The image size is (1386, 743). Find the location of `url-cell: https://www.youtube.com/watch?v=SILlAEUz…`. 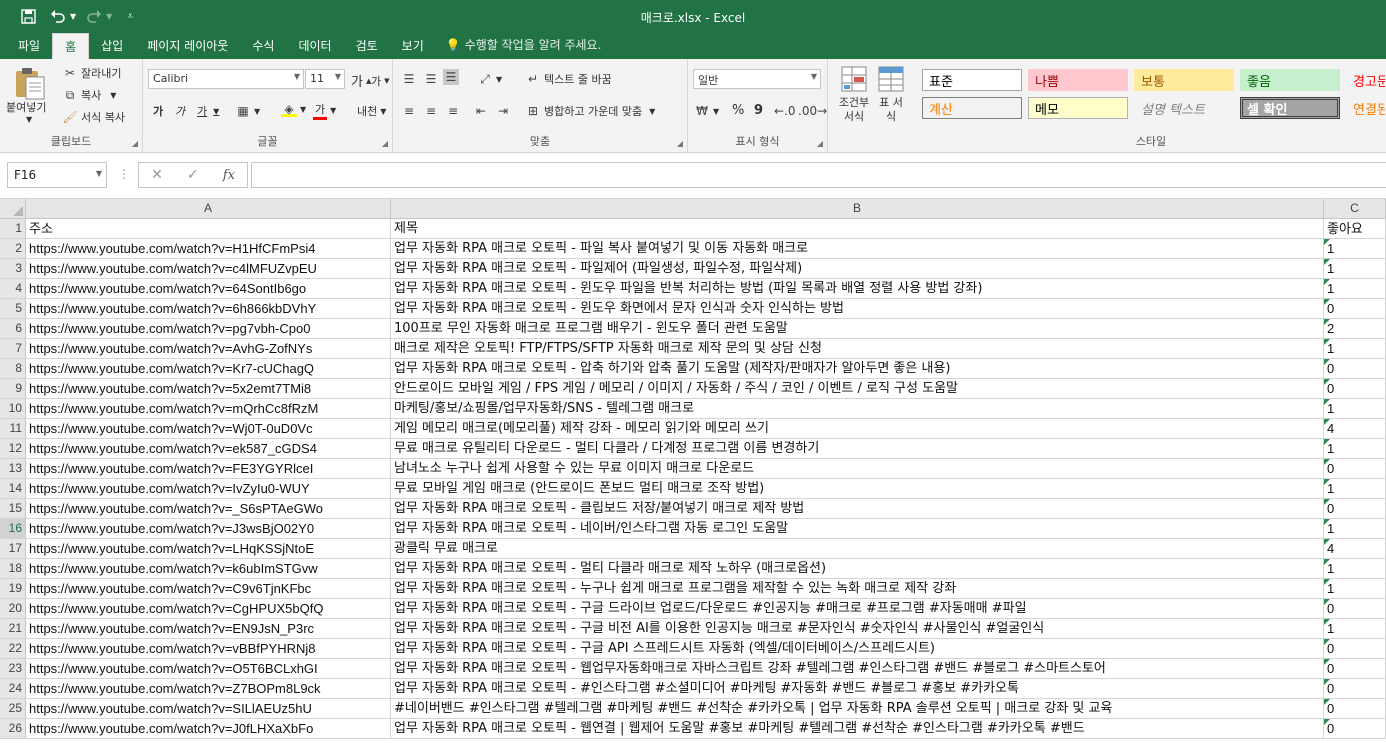

url-cell: https://www.youtube.com/watch?v=SILlAEUz… is located at coordinates (208, 709).